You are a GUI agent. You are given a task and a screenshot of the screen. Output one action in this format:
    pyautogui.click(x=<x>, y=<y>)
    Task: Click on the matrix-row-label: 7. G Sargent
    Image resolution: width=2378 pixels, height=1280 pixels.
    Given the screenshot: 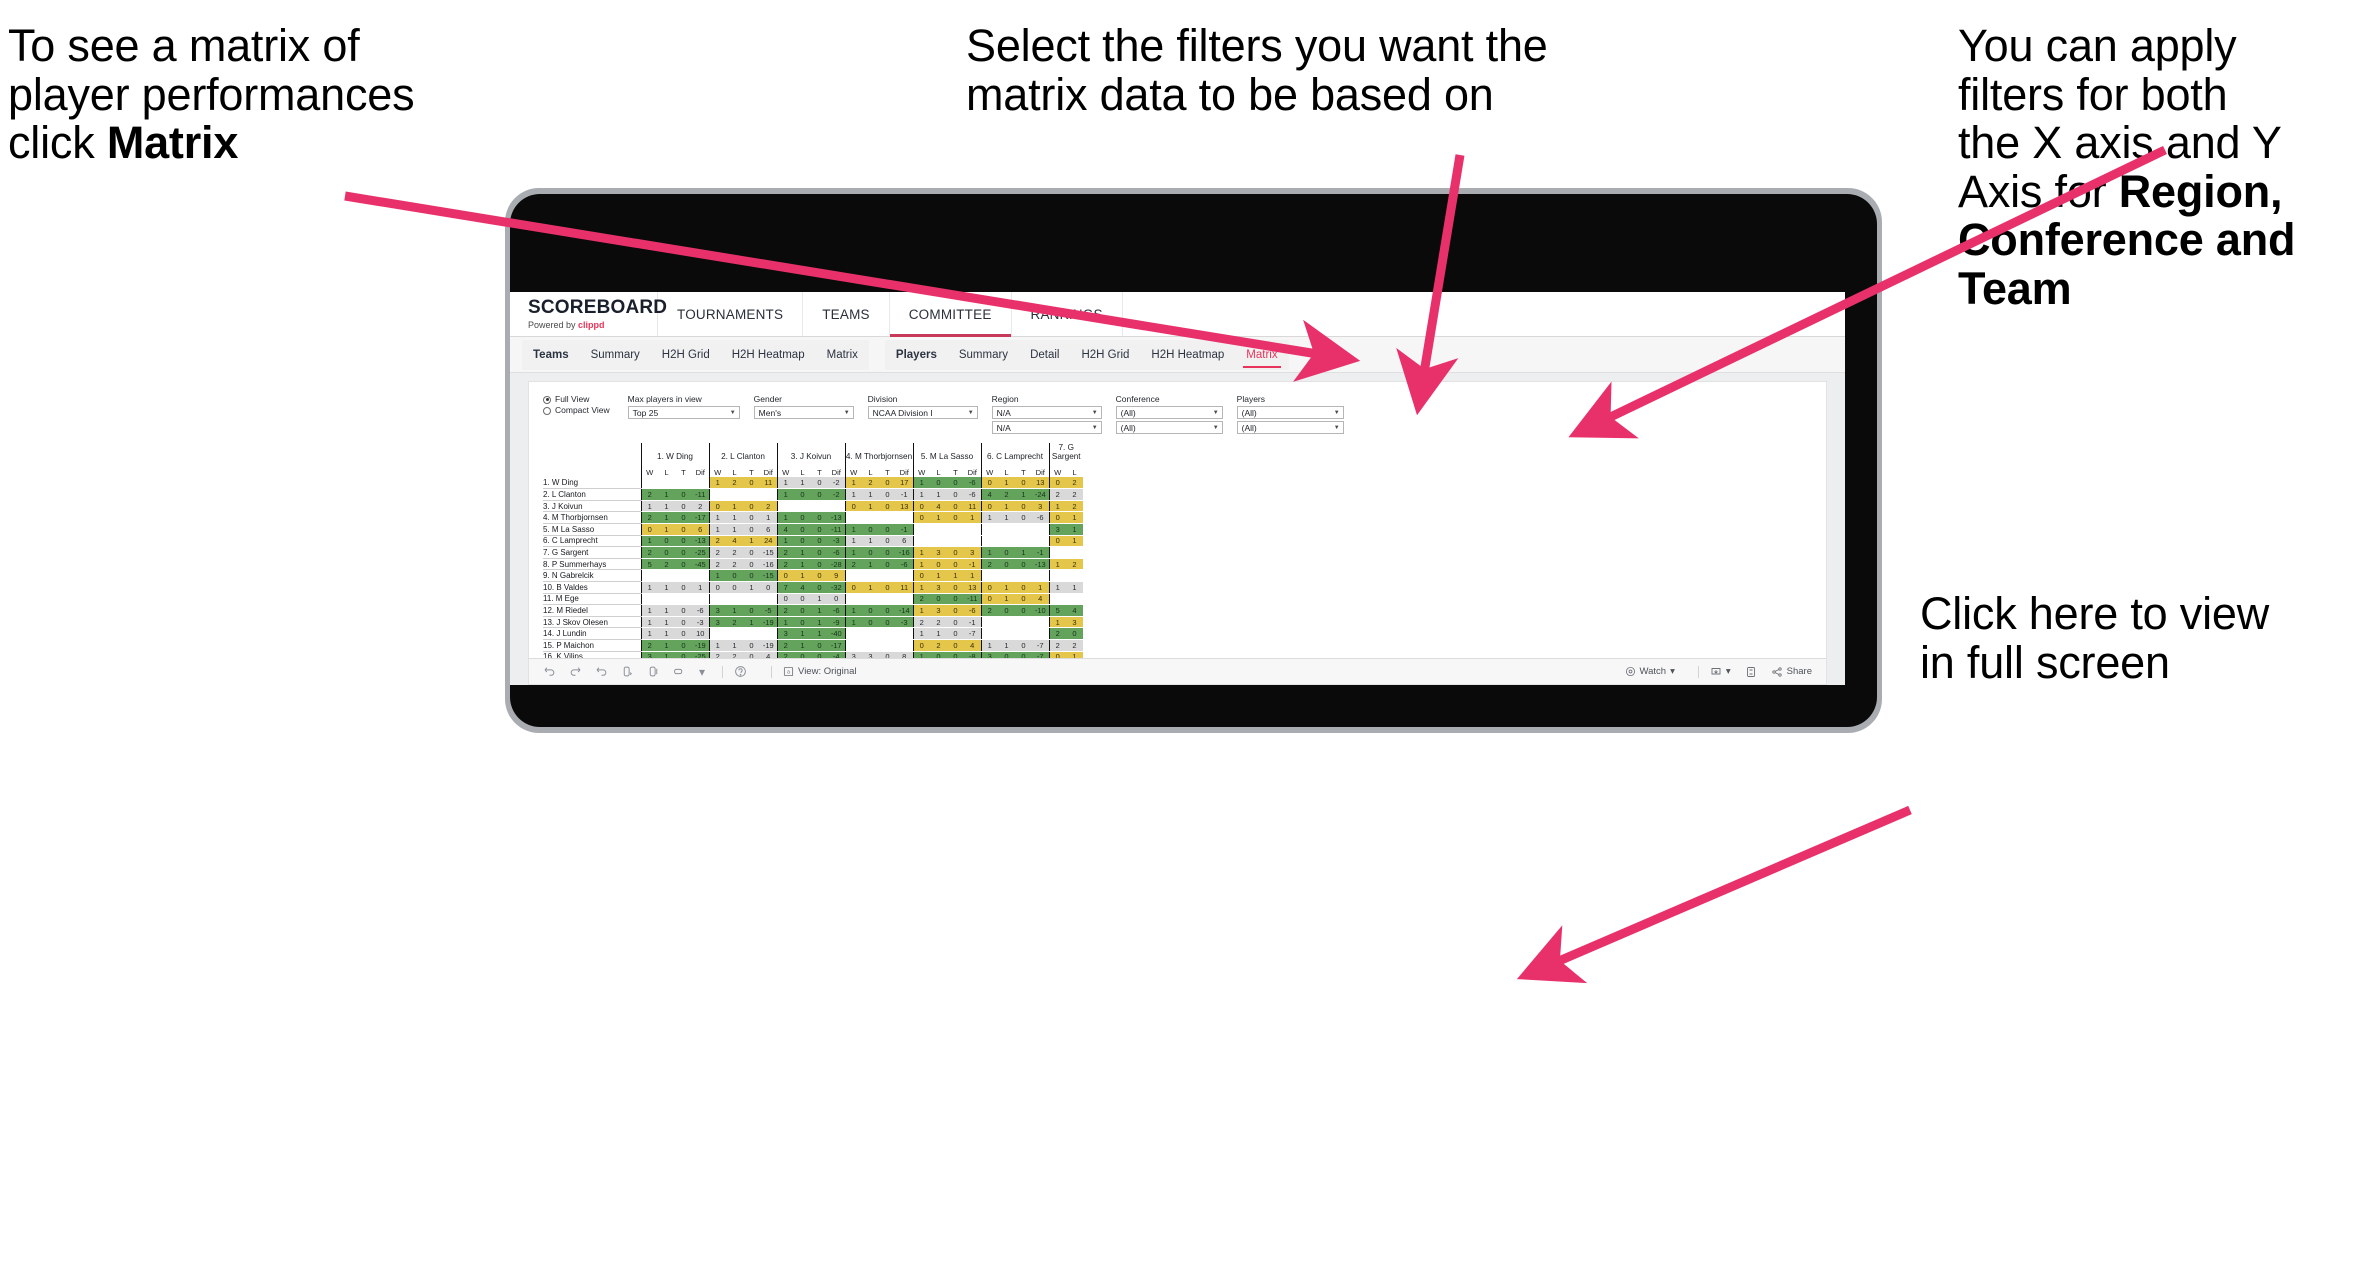 What is the action you would take?
    pyautogui.click(x=592, y=552)
    